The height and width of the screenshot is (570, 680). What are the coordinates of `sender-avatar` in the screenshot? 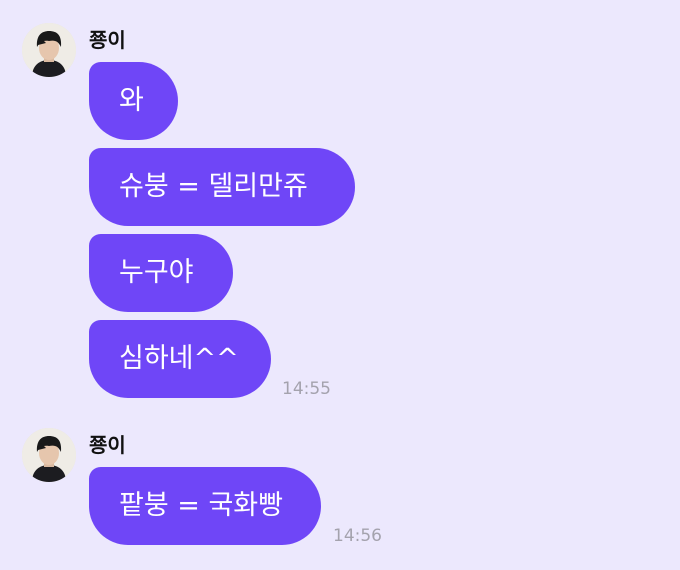 It's located at (49, 455).